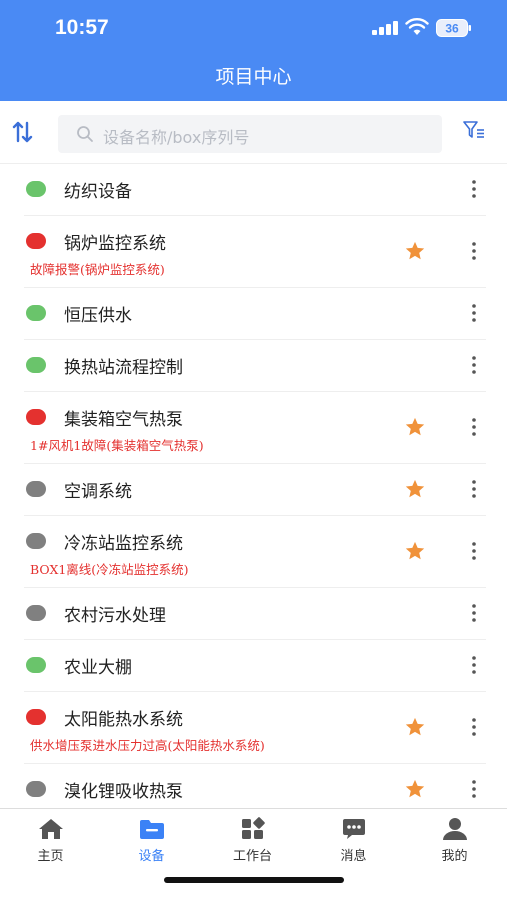 This screenshot has width=507, height=901. Describe the element at coordinates (255, 189) in the screenshot. I see `device-row: 纺织设备` at that location.